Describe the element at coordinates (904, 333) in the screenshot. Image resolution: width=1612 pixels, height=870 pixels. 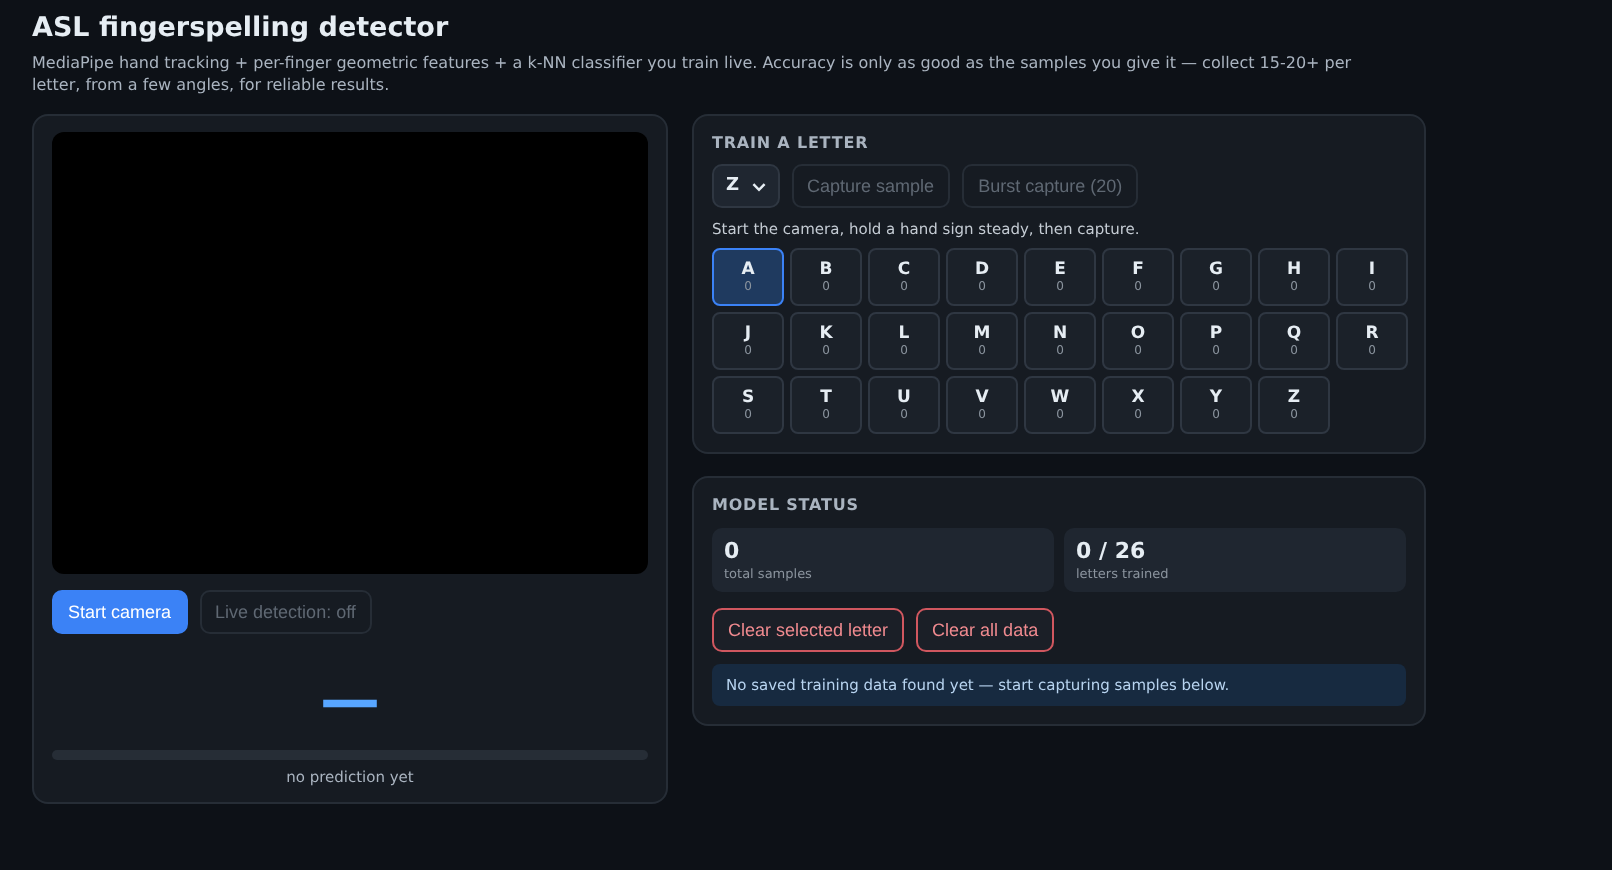
I see `tile-letter: L` at that location.